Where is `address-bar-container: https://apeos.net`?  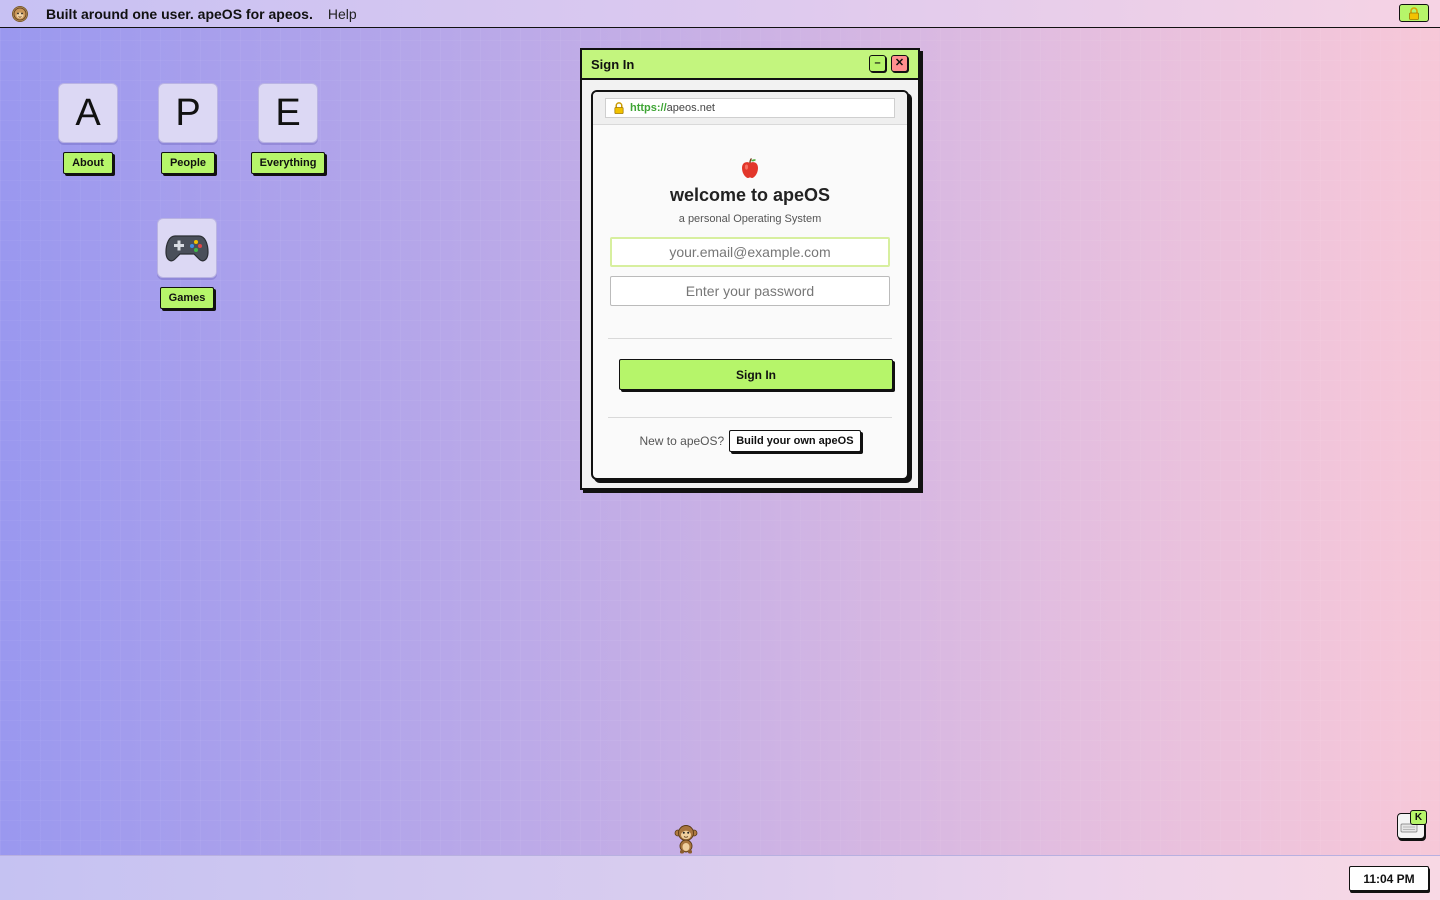
address-bar-container: https://apeos.net is located at coordinates (750, 108).